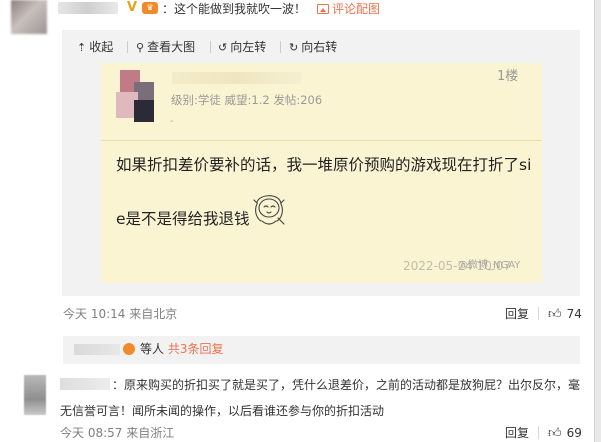  What do you see at coordinates (321, 140) in the screenshot?
I see `forum-divider` at bounding box center [321, 140].